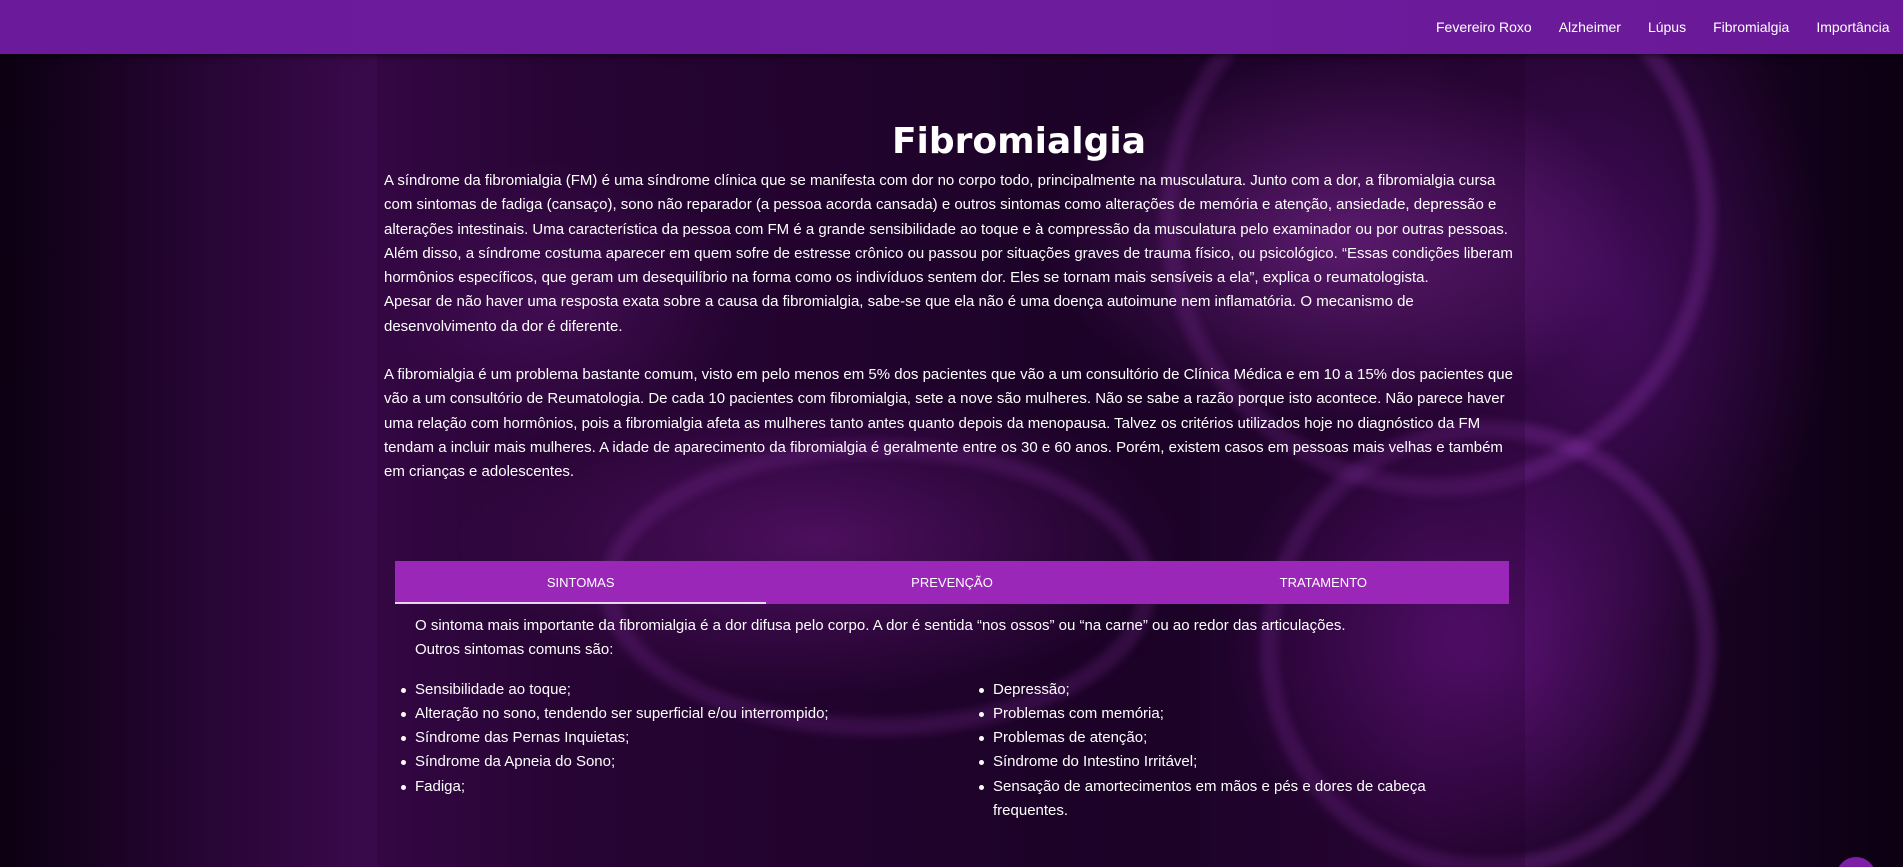 This screenshot has height=867, width=1903. Describe the element at coordinates (1853, 27) in the screenshot. I see `nav-link-importancia: Importância` at that location.